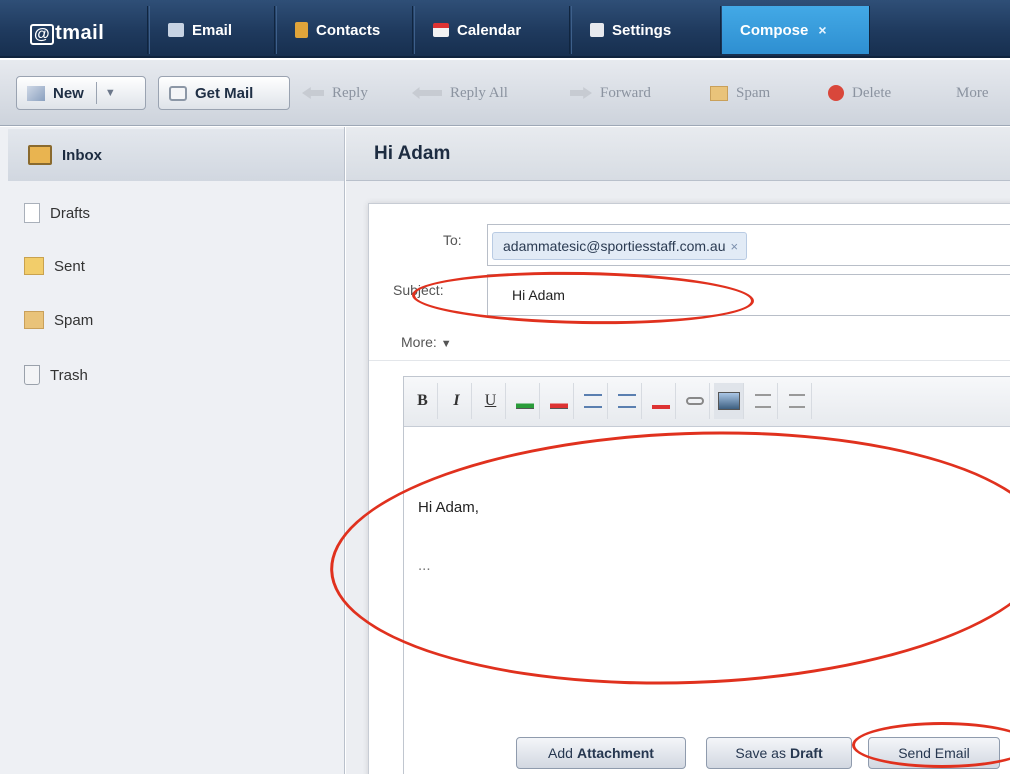  What do you see at coordinates (224, 93) in the screenshot?
I see `get-mail-button: Get Mail` at bounding box center [224, 93].